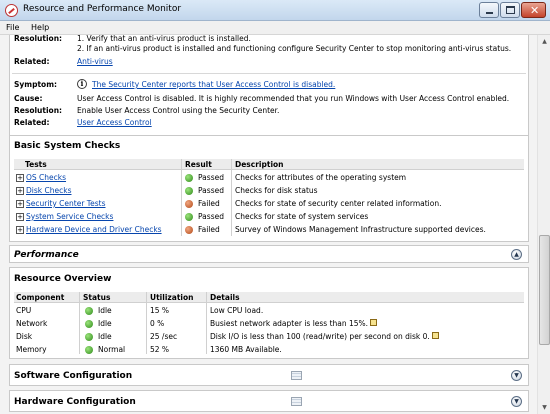 The height and width of the screenshot is (414, 550). I want to click on resource-component: Network, so click(32, 323).